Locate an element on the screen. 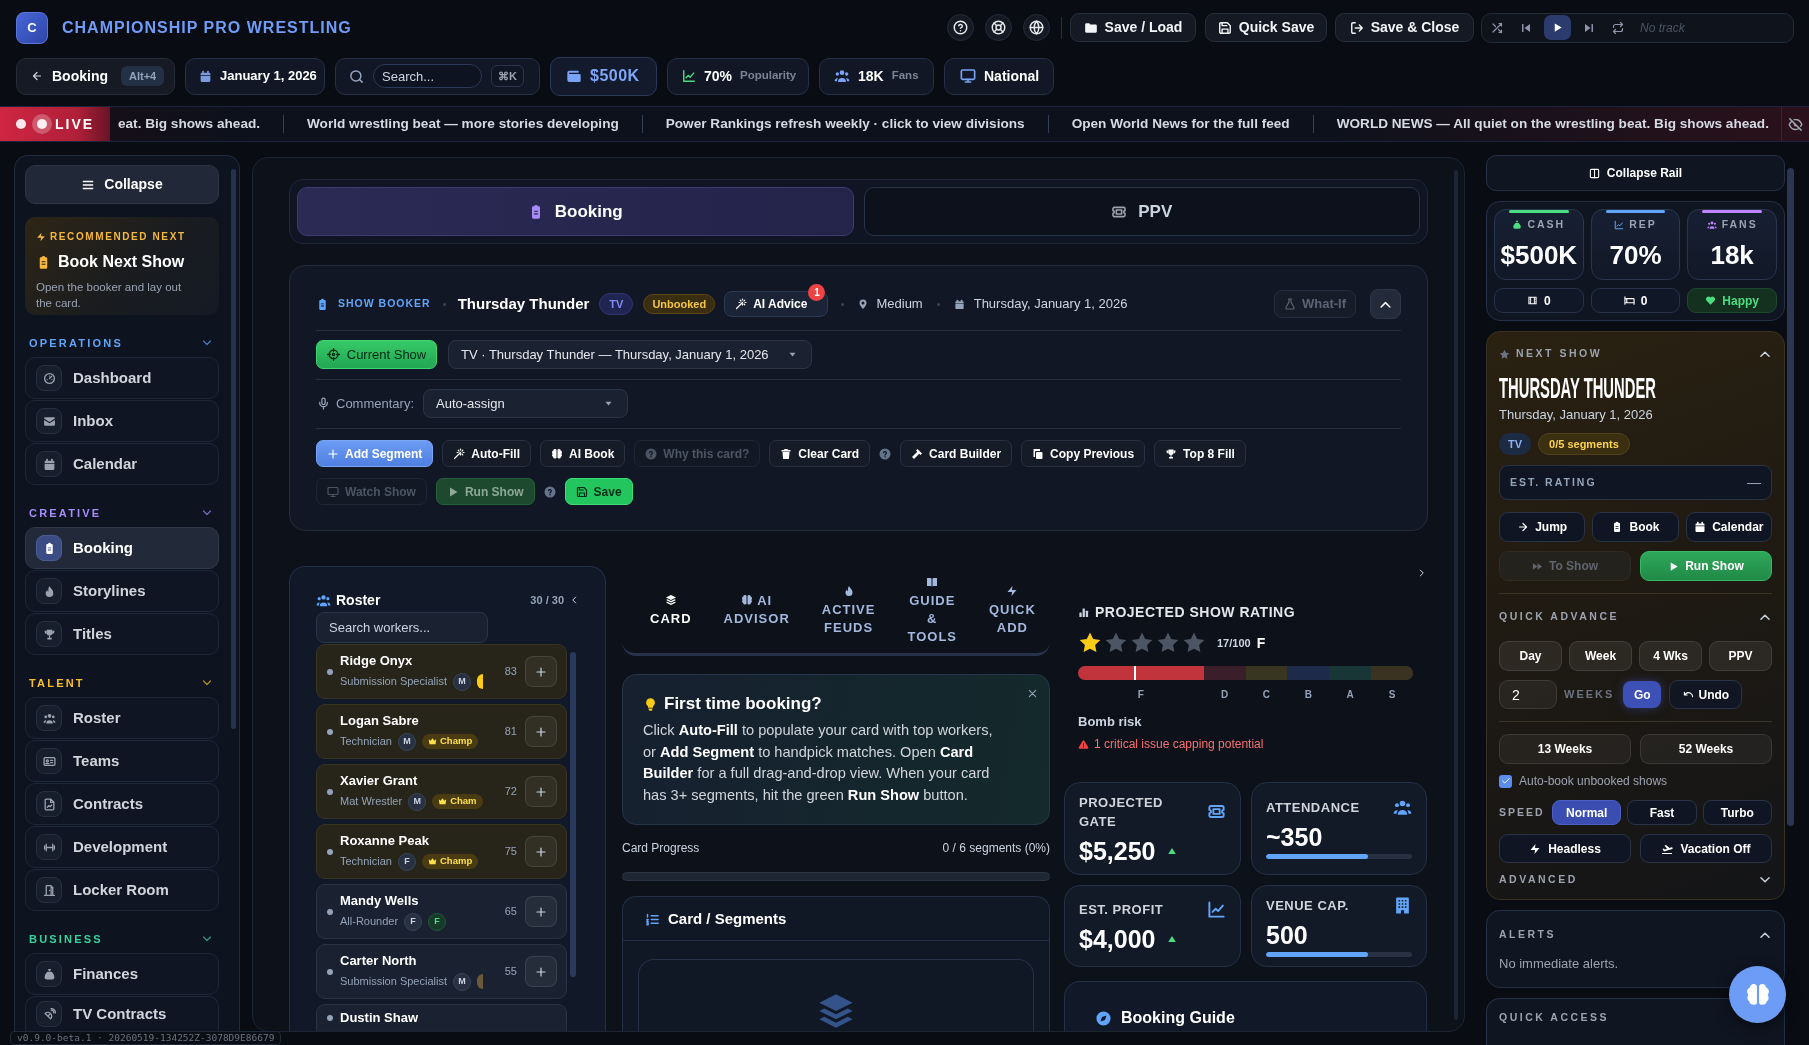 The height and width of the screenshot is (1045, 1809). action-button: Top 8 Fill is located at coordinates (1200, 453).